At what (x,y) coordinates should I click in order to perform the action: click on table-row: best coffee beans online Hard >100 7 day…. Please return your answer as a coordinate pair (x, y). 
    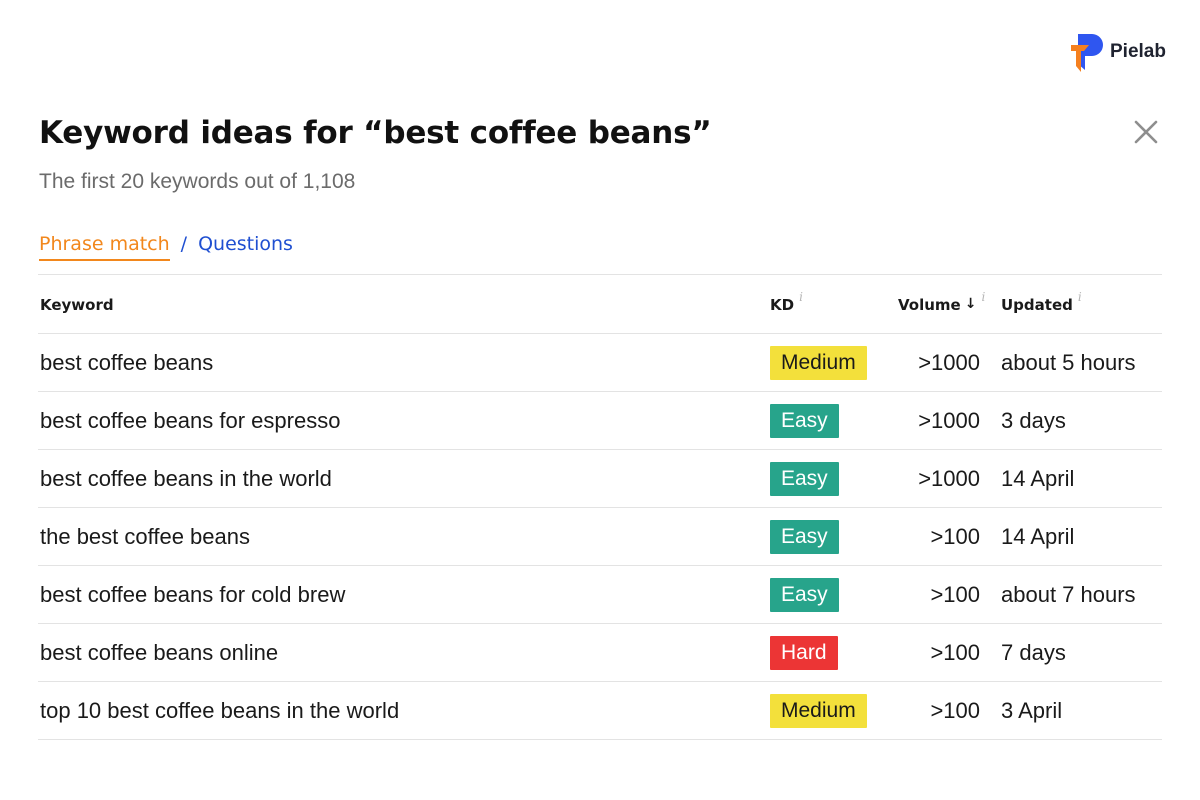
    Looking at the image, I should click on (600, 653).